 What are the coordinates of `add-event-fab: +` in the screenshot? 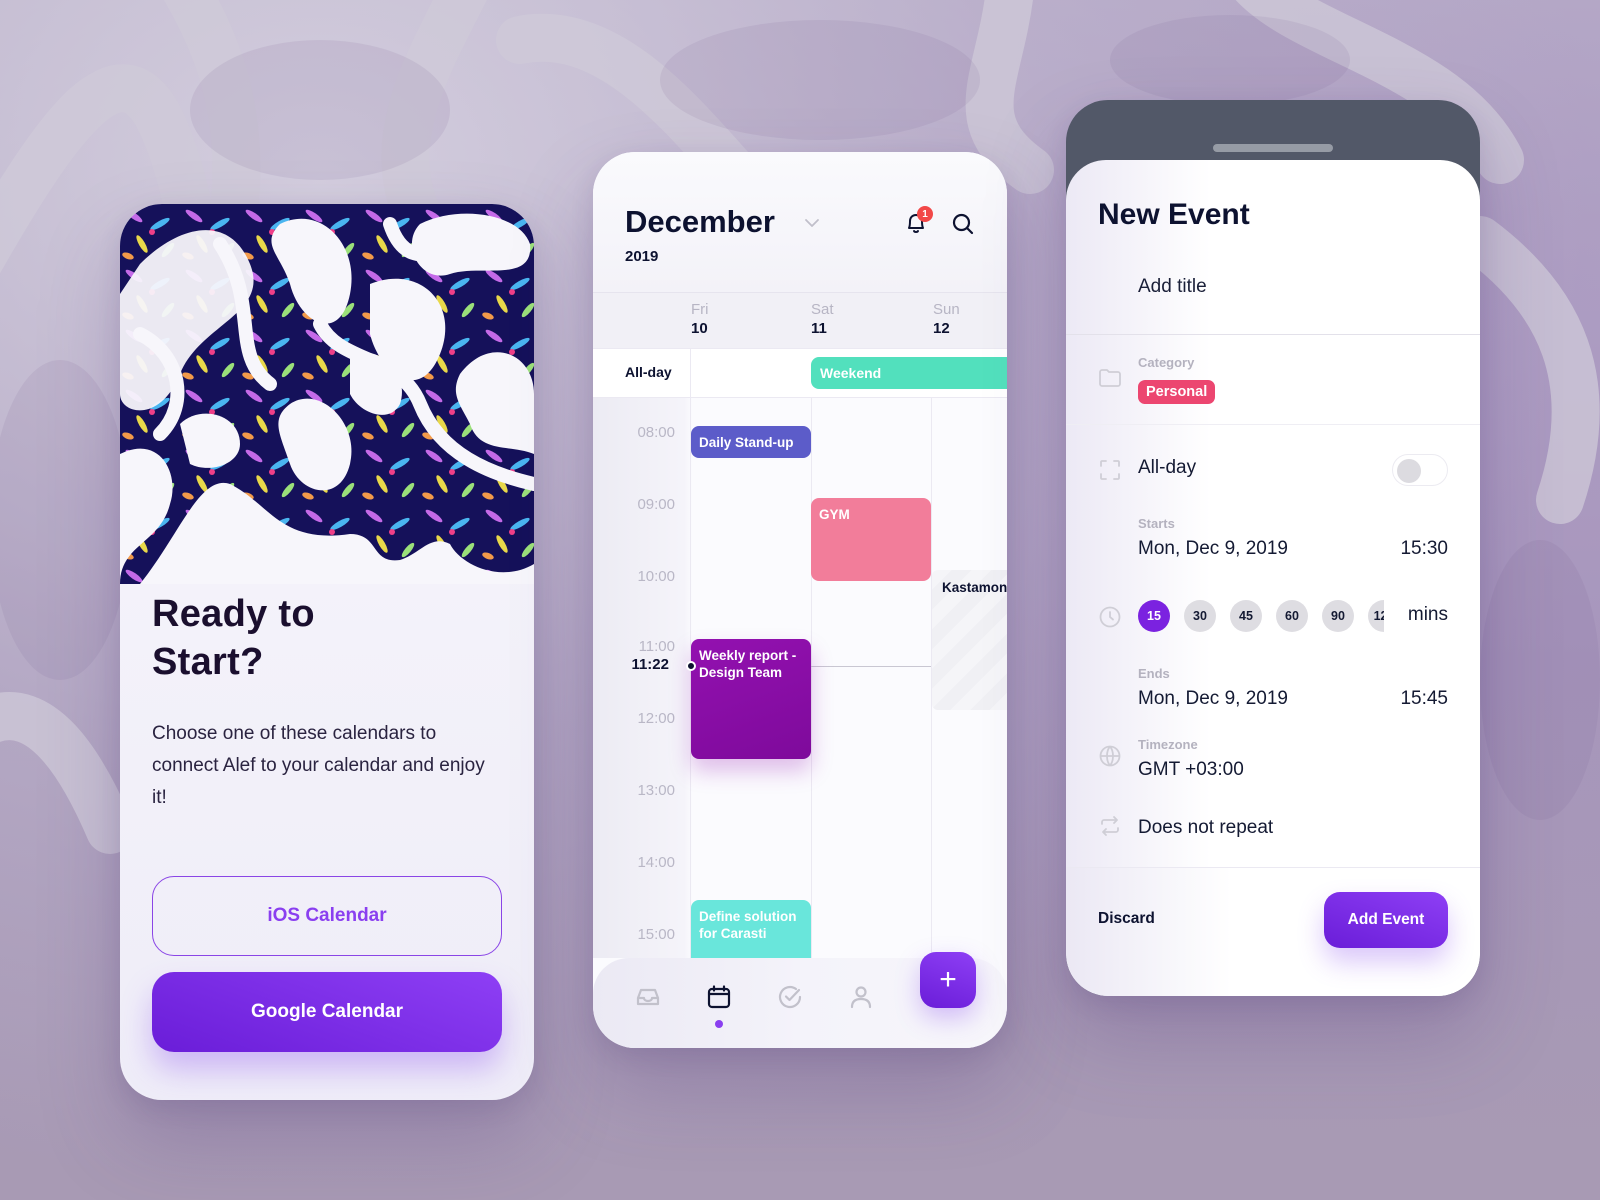 It's located at (948, 980).